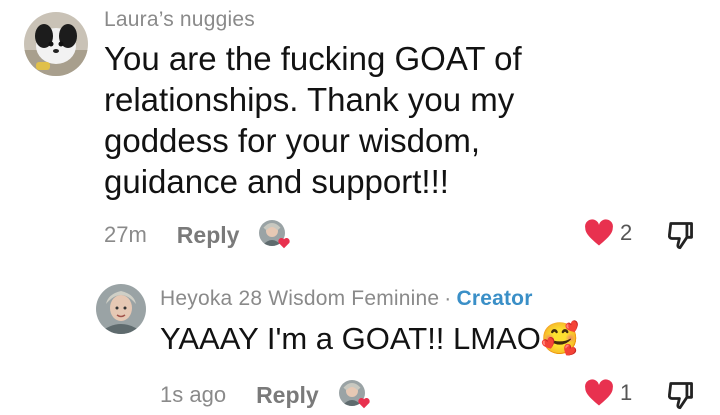 The image size is (720, 415). What do you see at coordinates (313, 58) in the screenshot?
I see `comment-text-line: You are the fucking GOAT of` at bounding box center [313, 58].